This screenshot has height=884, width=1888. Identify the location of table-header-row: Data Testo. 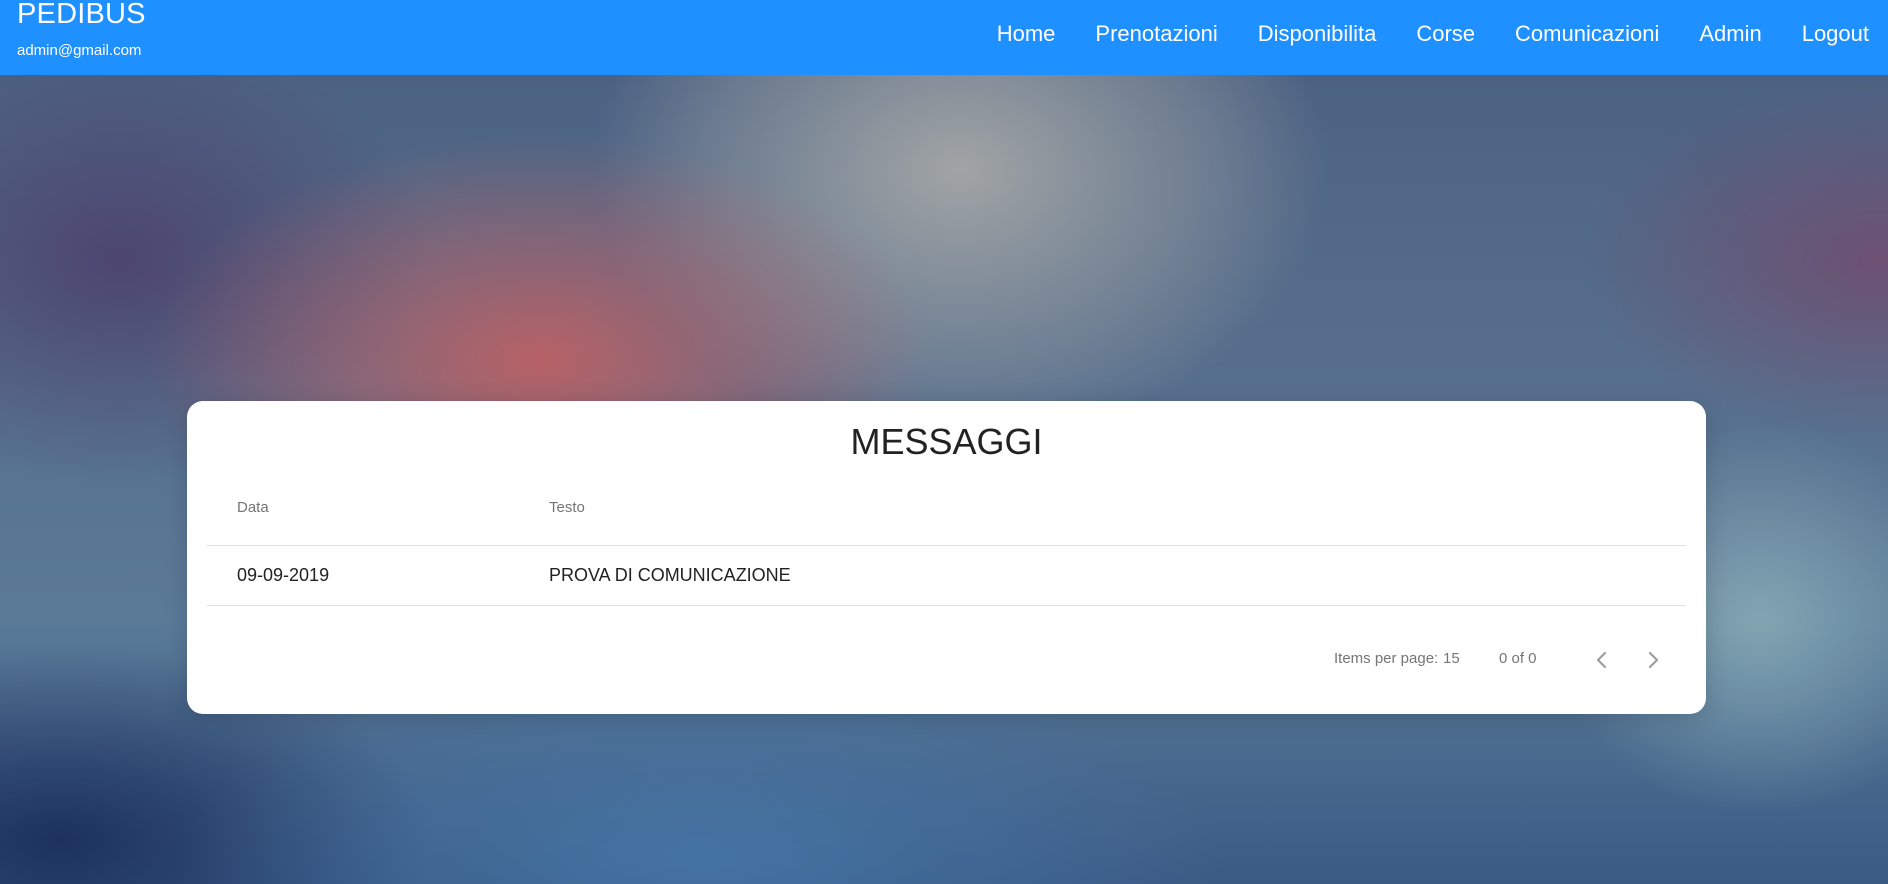
(946, 520).